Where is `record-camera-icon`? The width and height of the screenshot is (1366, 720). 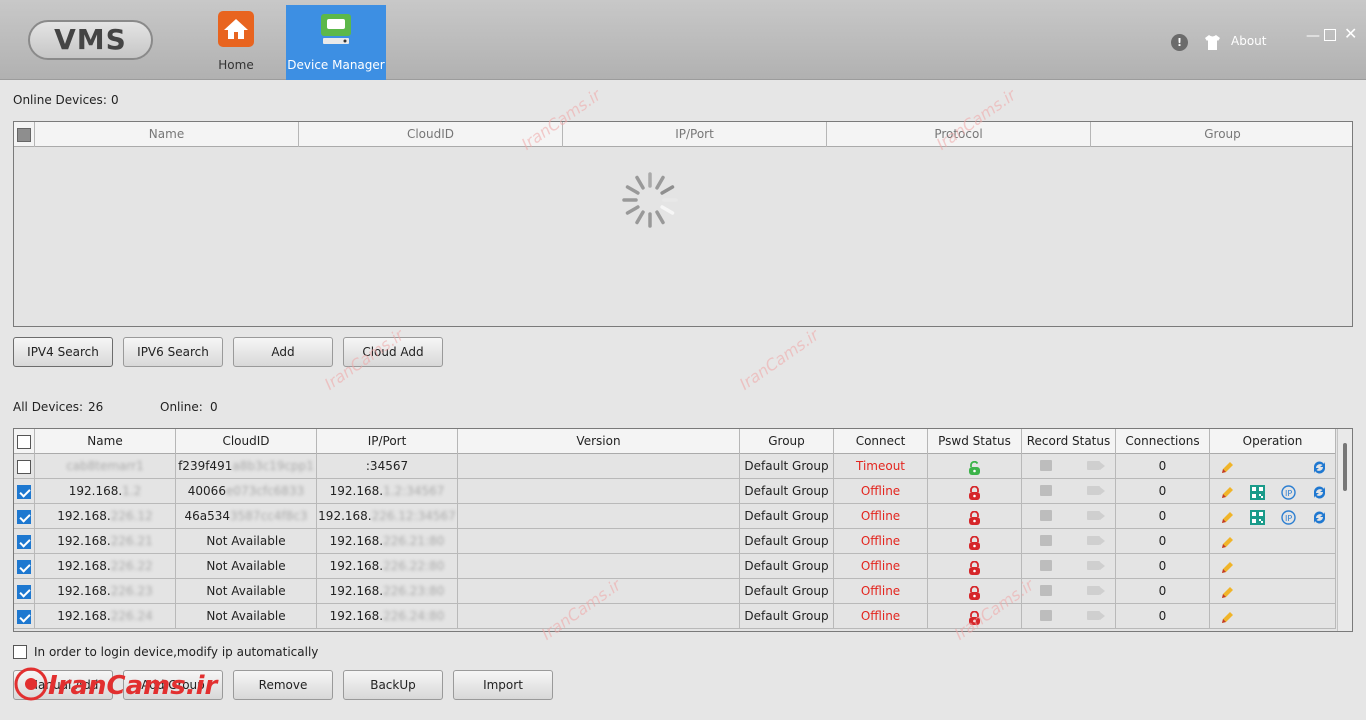
record-camera-icon is located at coordinates (1093, 490).